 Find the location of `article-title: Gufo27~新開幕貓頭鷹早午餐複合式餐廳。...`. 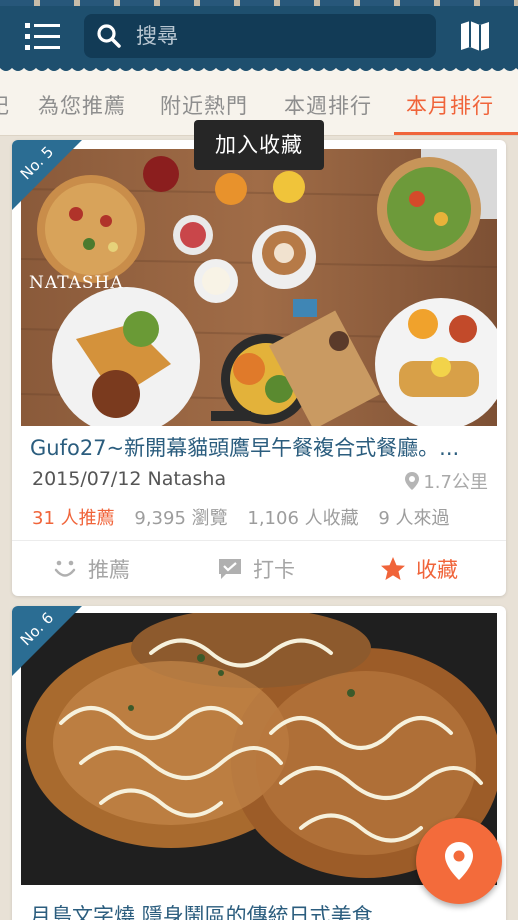

article-title: Gufo27~新開幕貓頭鷹早午餐複合式餐廳。... is located at coordinates (260, 447).